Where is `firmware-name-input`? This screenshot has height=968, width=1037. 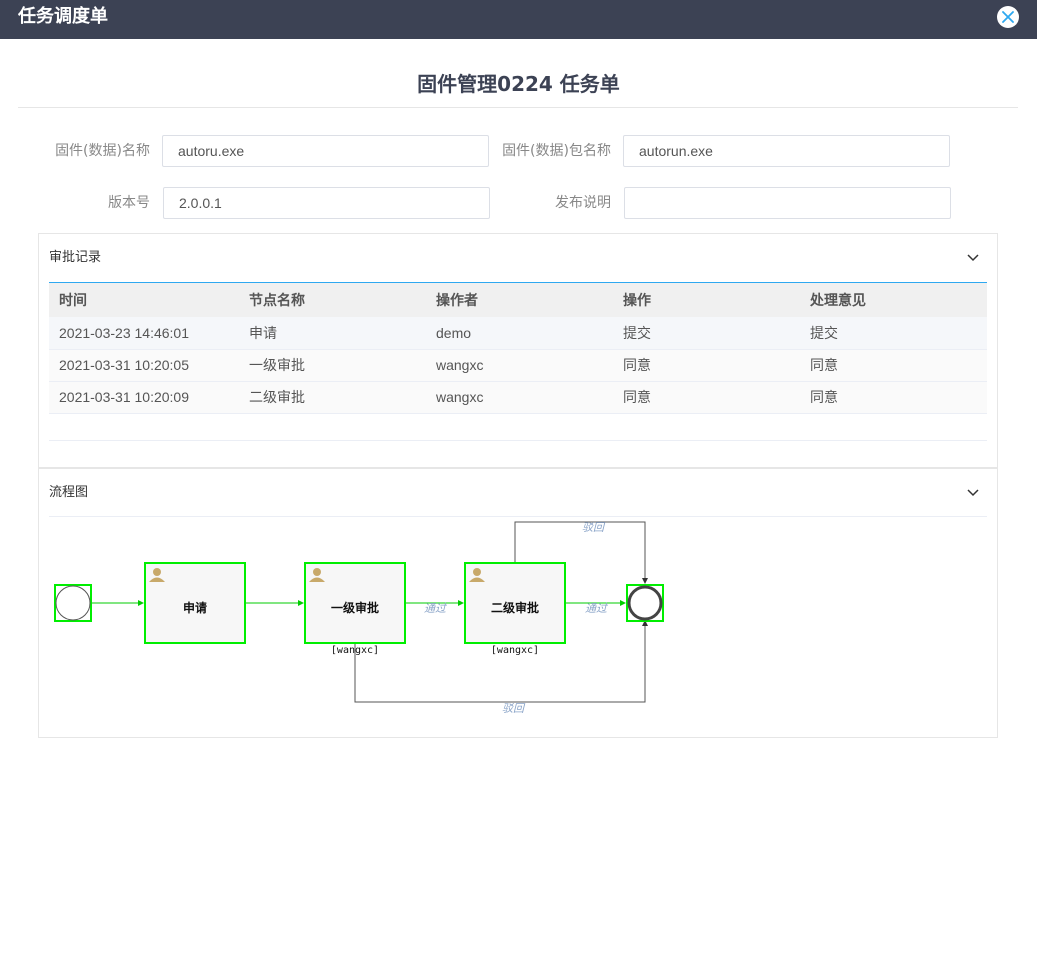 firmware-name-input is located at coordinates (325, 151).